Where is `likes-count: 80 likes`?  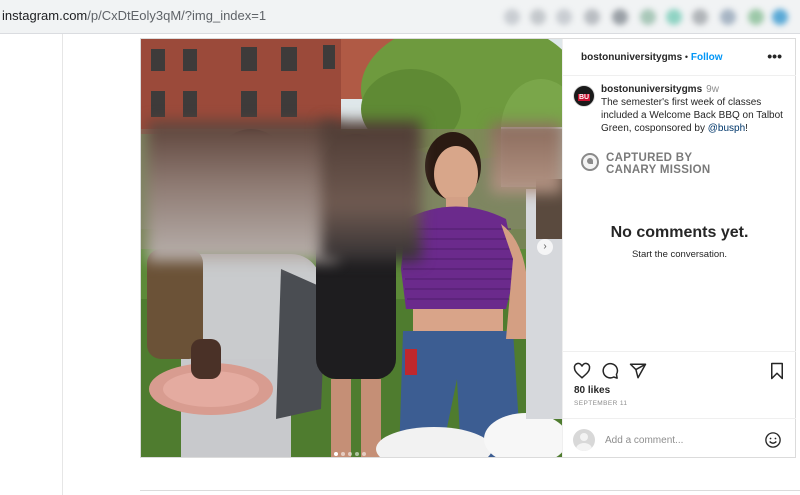 likes-count: 80 likes is located at coordinates (592, 390).